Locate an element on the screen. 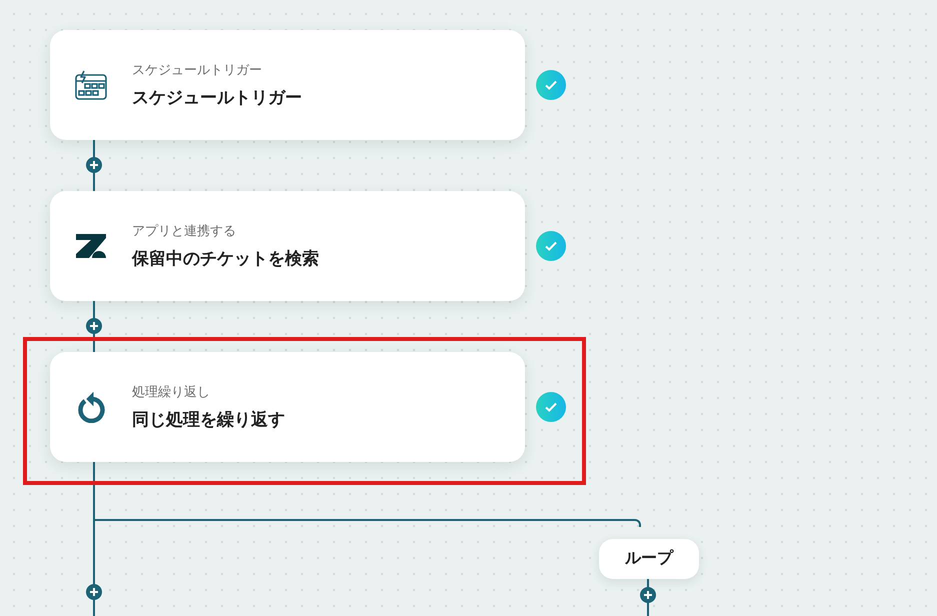 The image size is (937, 616). step-caption: 処理繰り返し is located at coordinates (171, 392).